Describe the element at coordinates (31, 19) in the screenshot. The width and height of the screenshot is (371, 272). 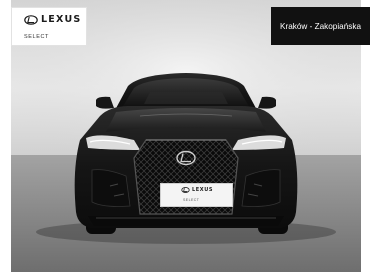
I see `lexus-emblem-icon` at that location.